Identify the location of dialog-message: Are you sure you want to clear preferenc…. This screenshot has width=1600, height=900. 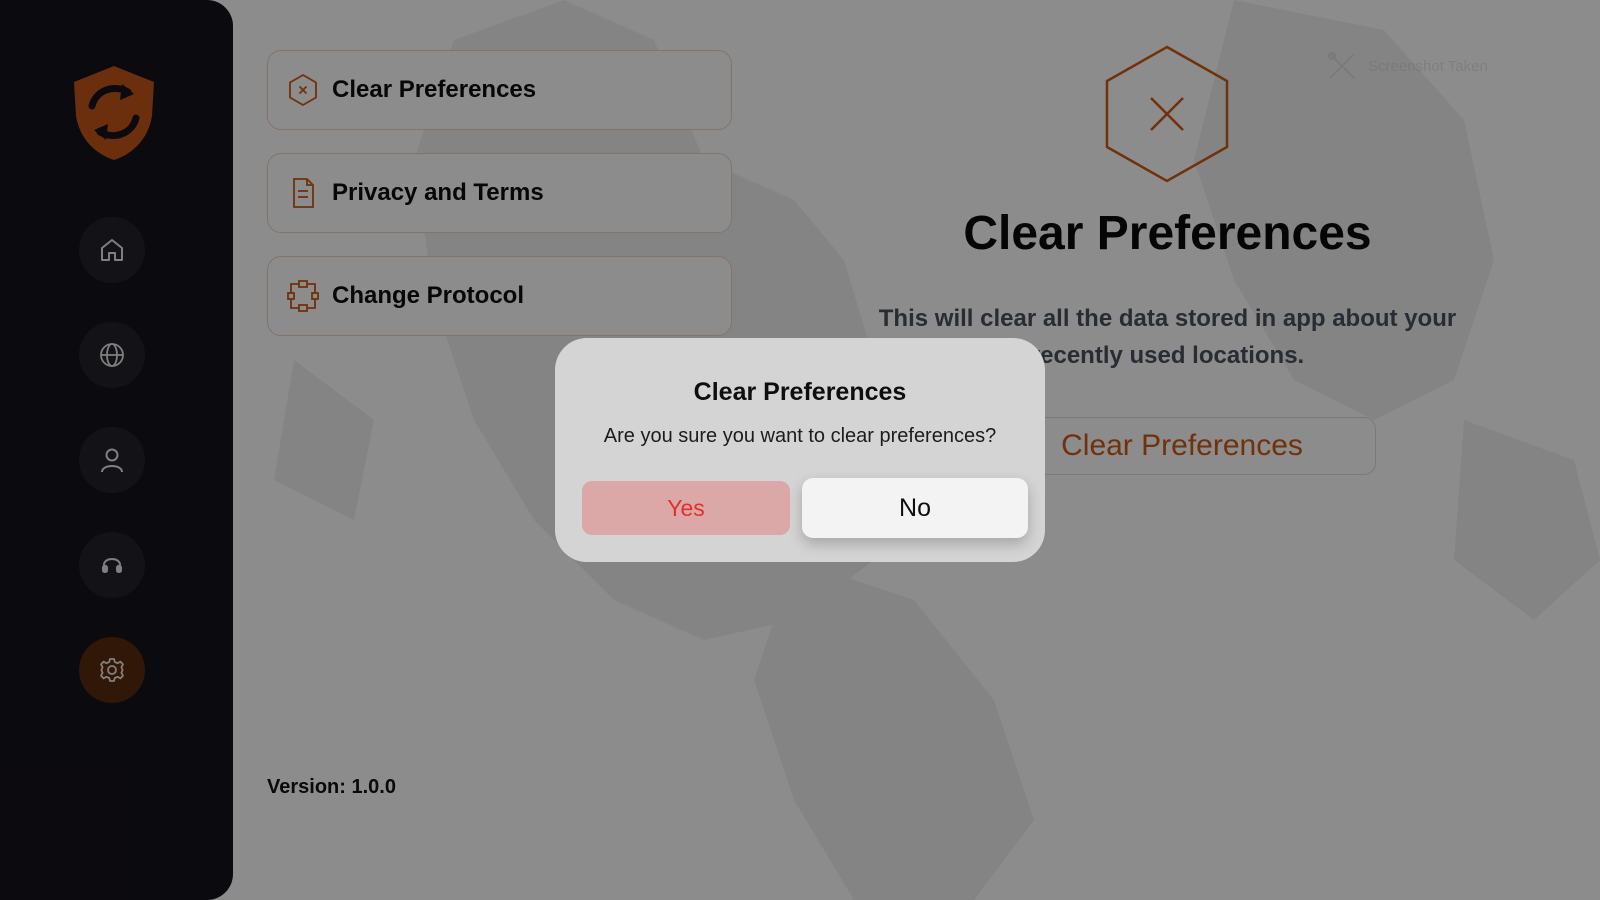
(800, 436).